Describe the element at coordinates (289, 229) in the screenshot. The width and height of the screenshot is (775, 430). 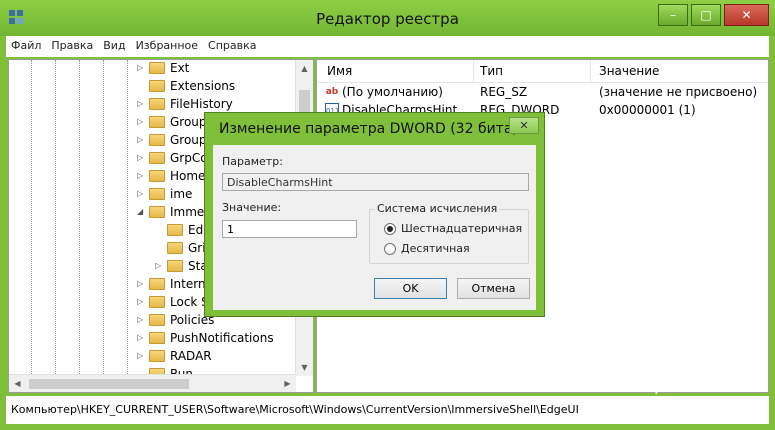
I see `value-data-input: 1` at that location.